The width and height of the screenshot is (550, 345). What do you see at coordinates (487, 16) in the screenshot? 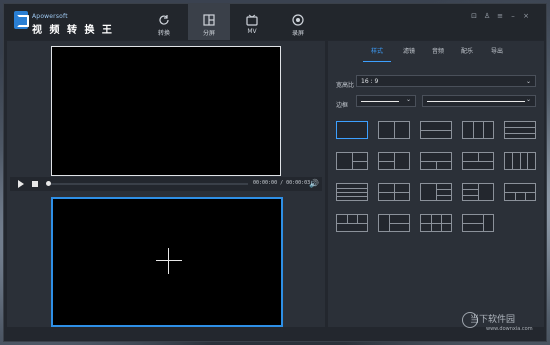
I see `user-icon: ♙` at bounding box center [487, 16].